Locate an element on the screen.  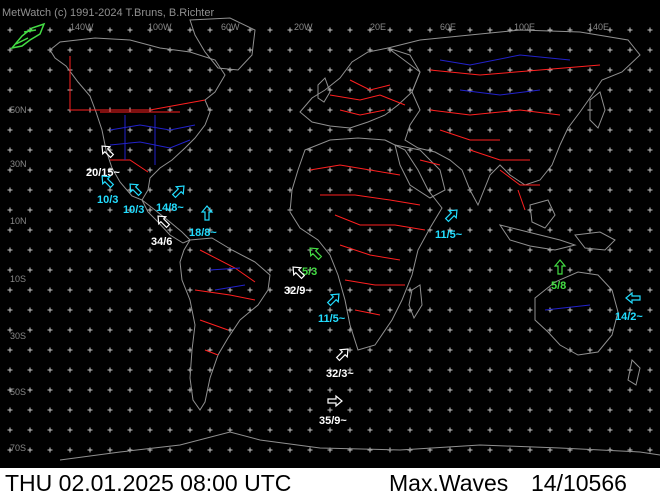
wave-report: 14/2~ is located at coordinates (629, 307).